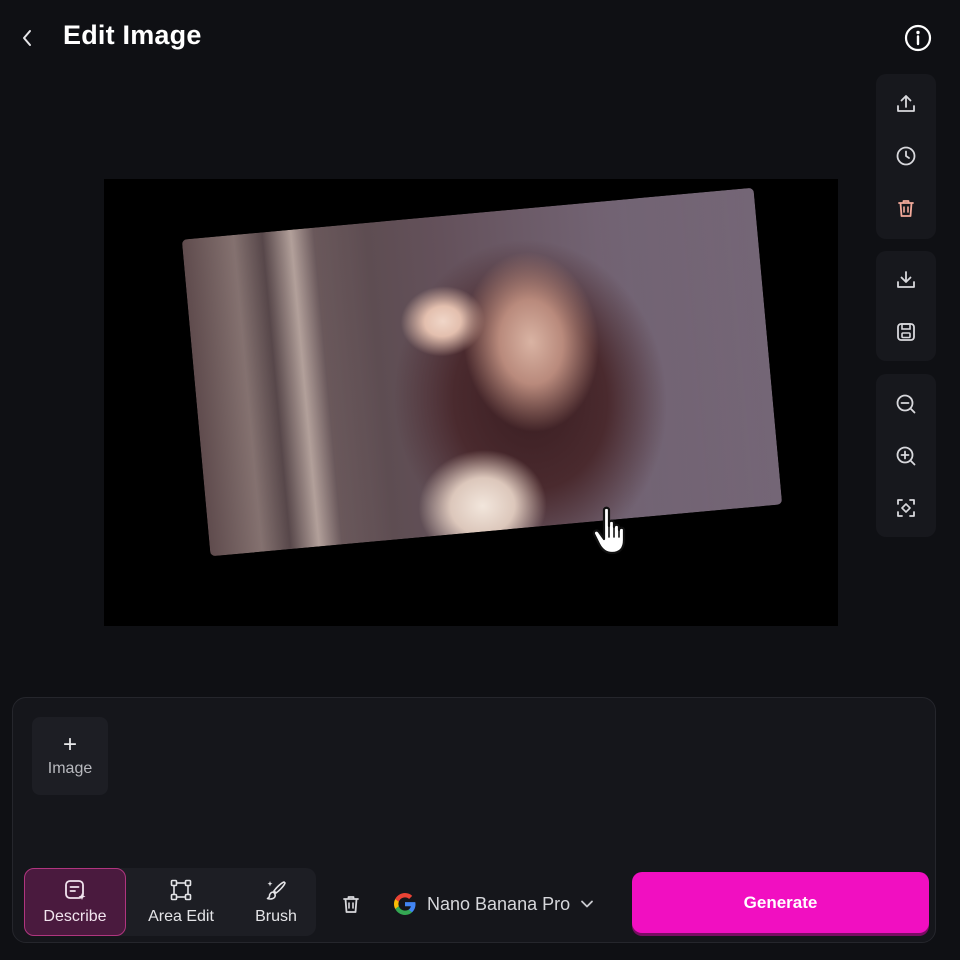 The image size is (960, 960). I want to click on clock-icon, so click(906, 156).